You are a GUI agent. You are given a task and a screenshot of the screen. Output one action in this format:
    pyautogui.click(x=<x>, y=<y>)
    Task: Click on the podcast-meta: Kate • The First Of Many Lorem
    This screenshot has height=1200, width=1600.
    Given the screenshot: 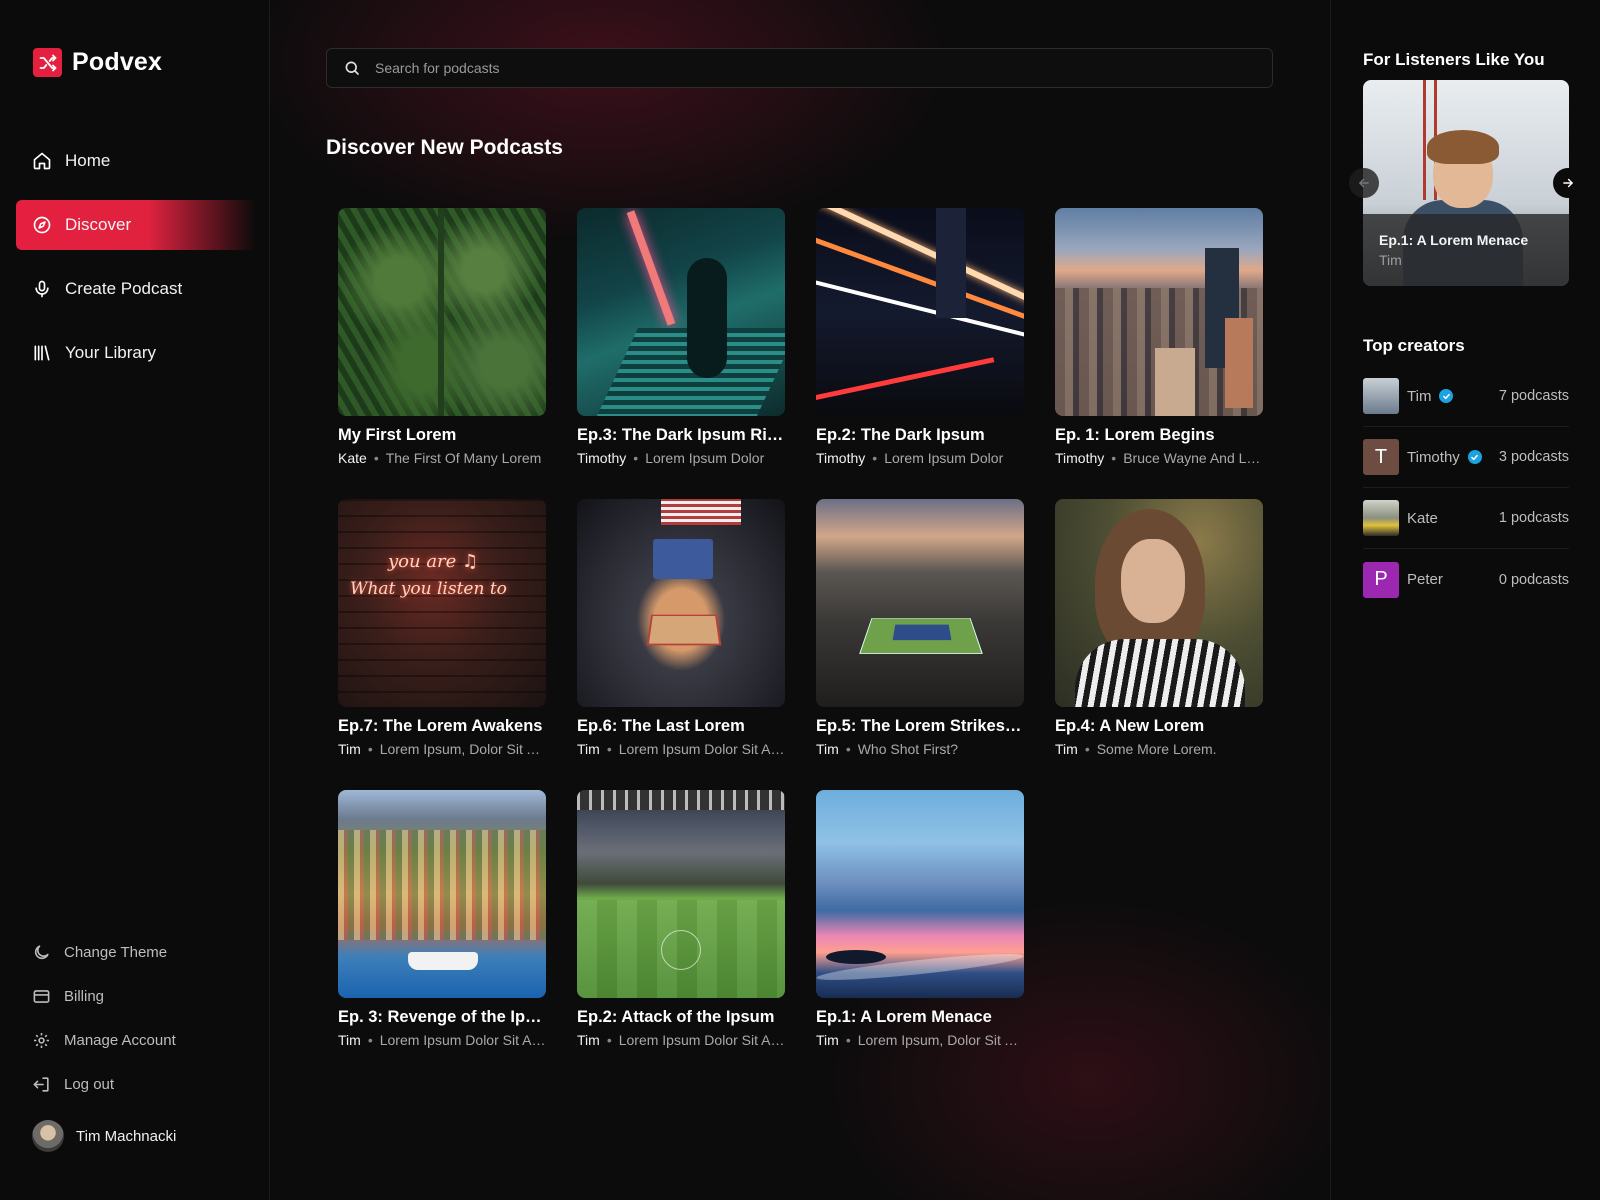 What is the action you would take?
    pyautogui.click(x=442, y=458)
    